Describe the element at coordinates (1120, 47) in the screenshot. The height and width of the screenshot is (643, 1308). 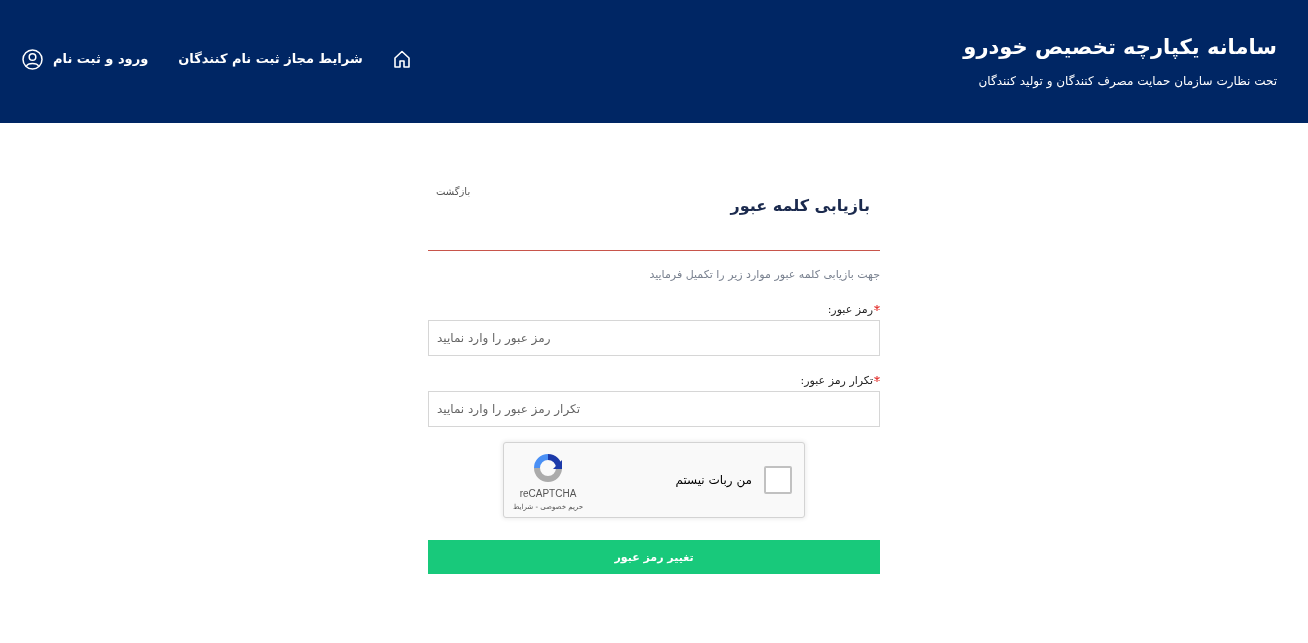
I see `site-title: سامانه یکپارچه تخصیص خودرو` at that location.